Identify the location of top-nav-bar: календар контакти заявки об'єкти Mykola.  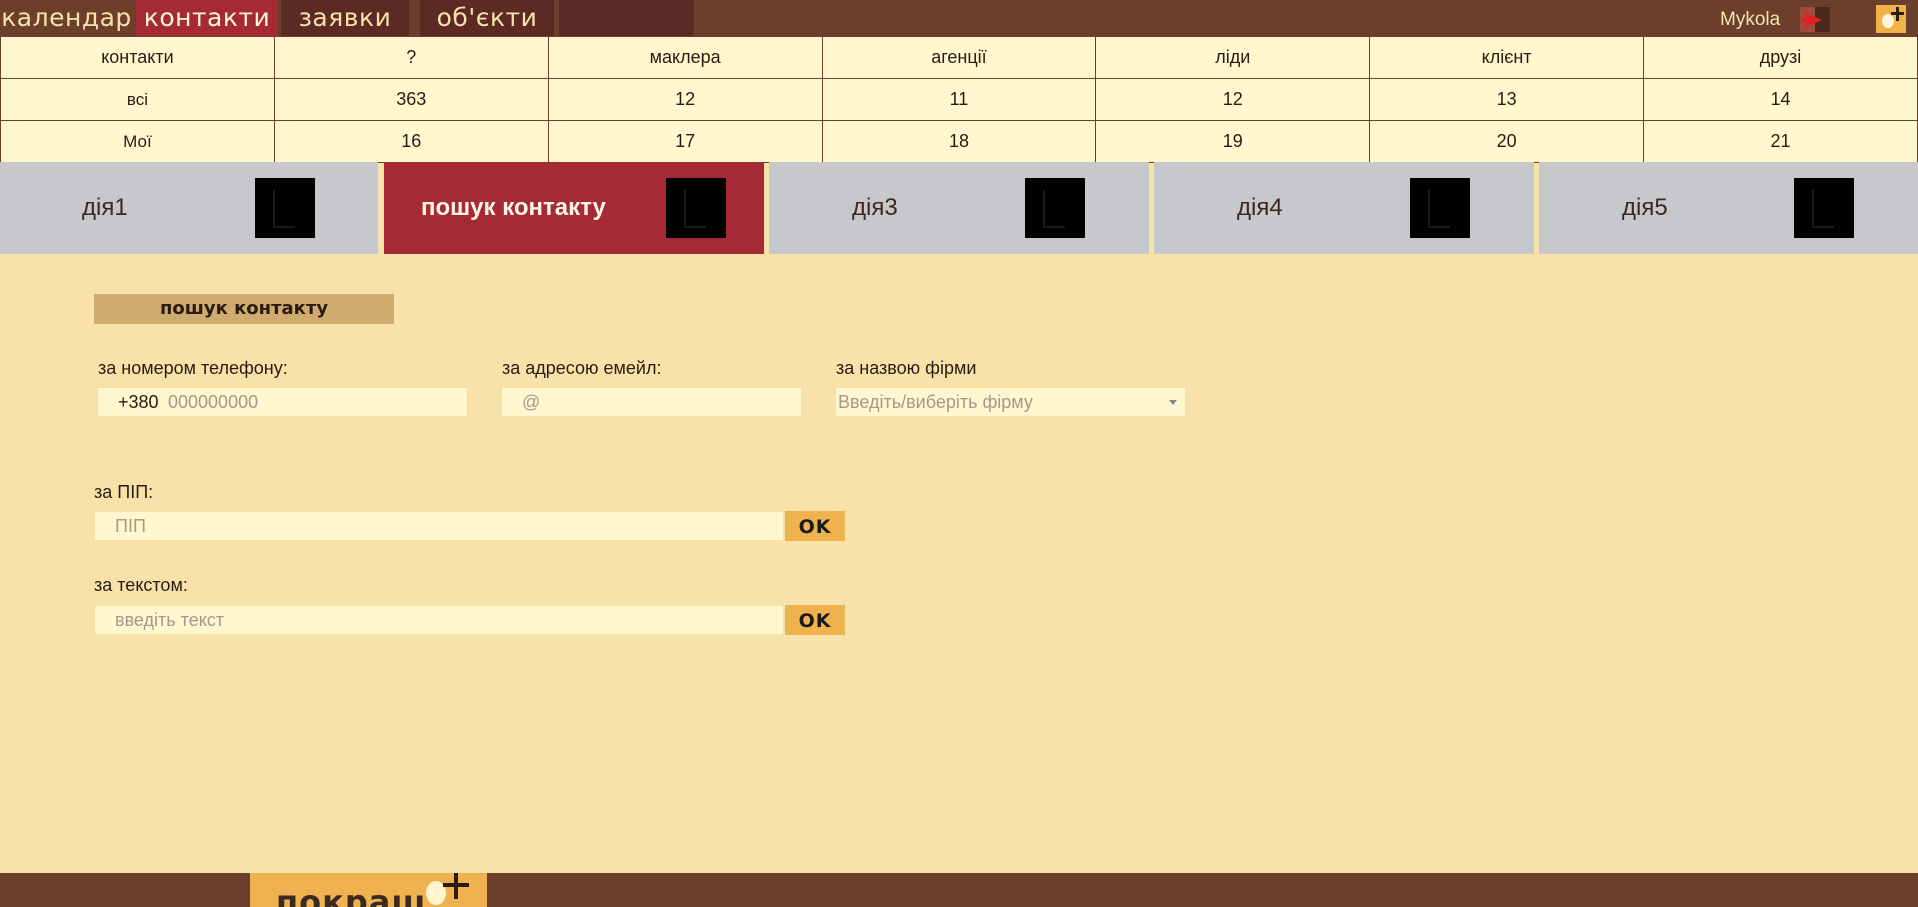
(959, 18).